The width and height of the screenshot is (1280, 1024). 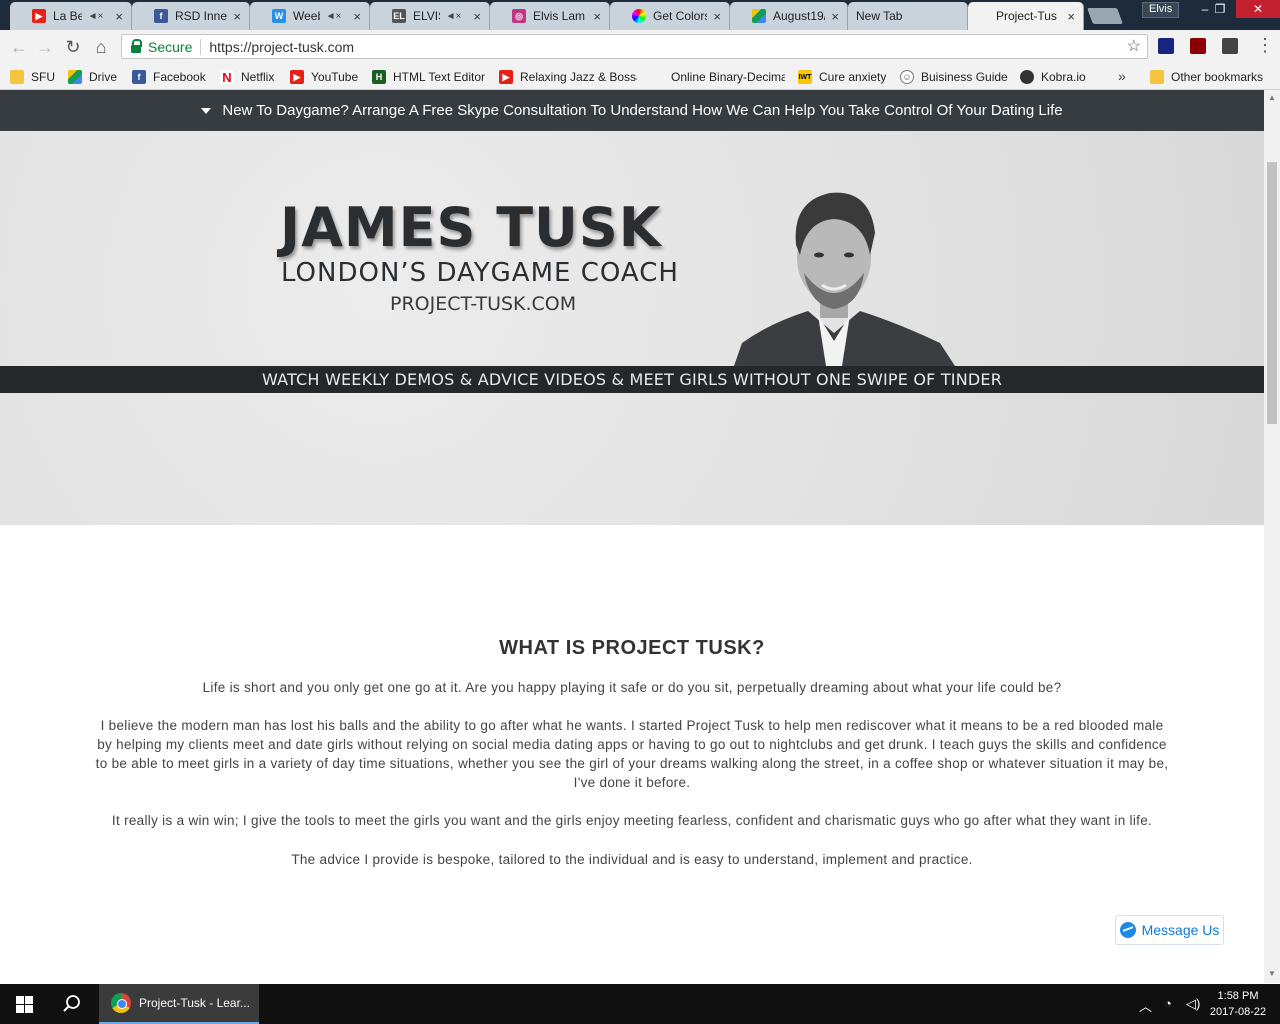 I want to click on tab-la-belle: ▶ La Belle ◄× ×, so click(x=71, y=16).